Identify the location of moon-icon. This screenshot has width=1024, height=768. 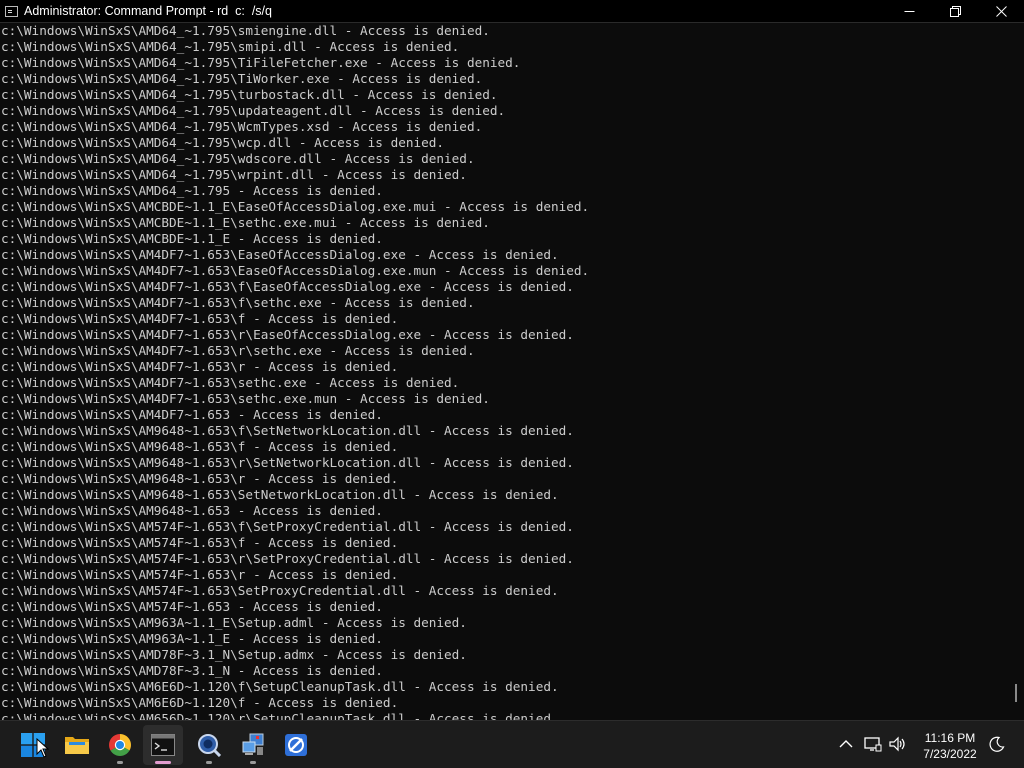
(997, 744).